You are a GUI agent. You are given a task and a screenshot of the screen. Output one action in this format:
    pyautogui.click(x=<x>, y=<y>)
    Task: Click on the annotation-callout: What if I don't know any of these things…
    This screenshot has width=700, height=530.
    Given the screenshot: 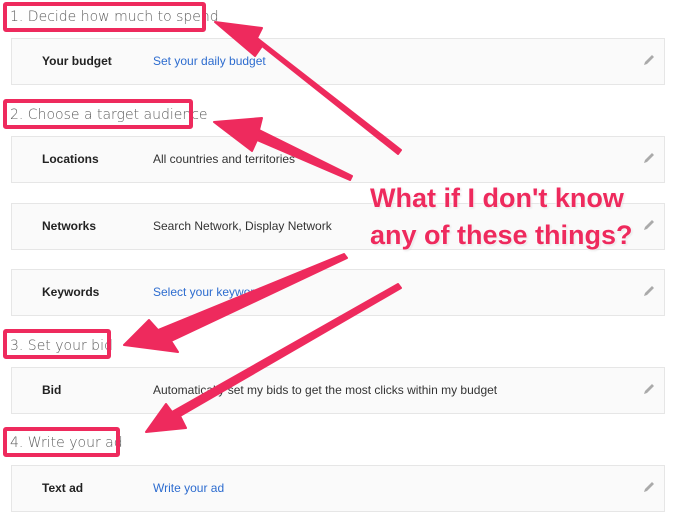 What is the action you would take?
    pyautogui.click(x=501, y=217)
    